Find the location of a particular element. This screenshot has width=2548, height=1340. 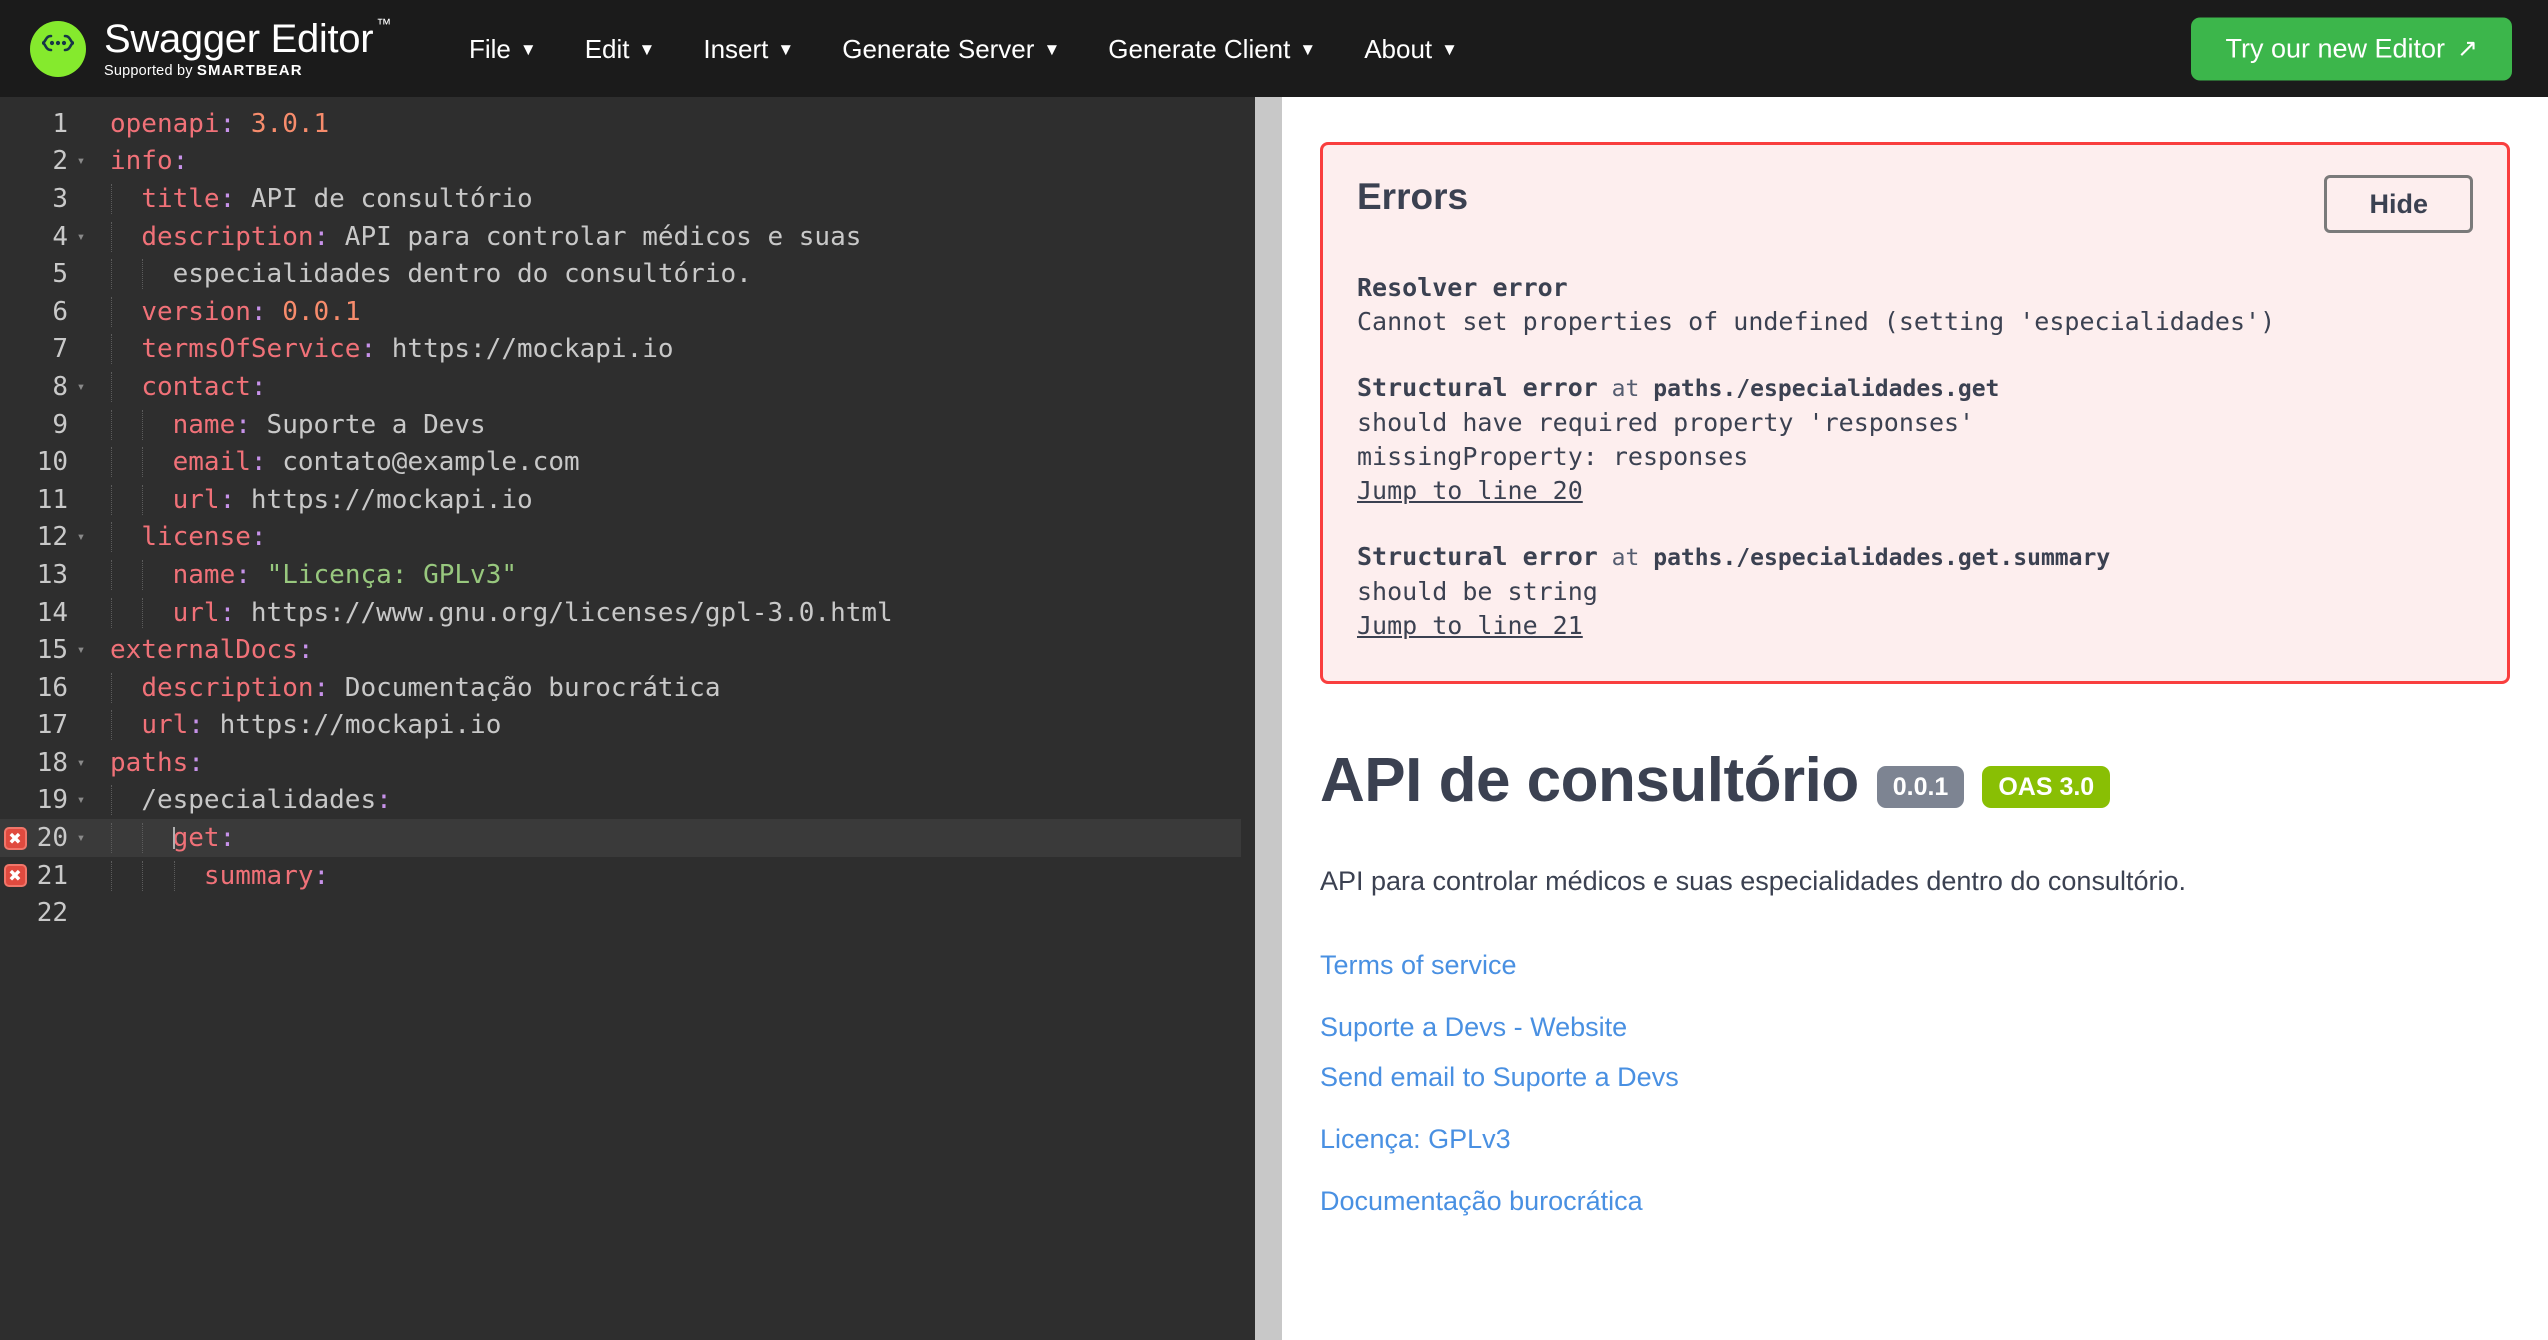

code-line: ✖ 21 summary: is located at coordinates (627, 876).